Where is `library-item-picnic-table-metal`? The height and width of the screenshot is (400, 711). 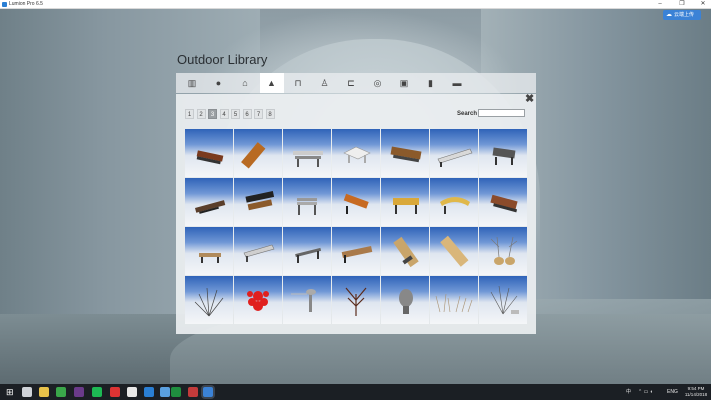
library-item-picnic-table-metal is located at coordinates (307, 153).